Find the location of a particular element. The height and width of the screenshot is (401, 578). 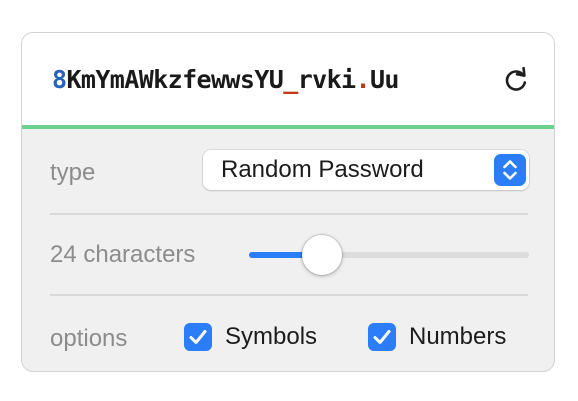

refresh-icon is located at coordinates (516, 78).